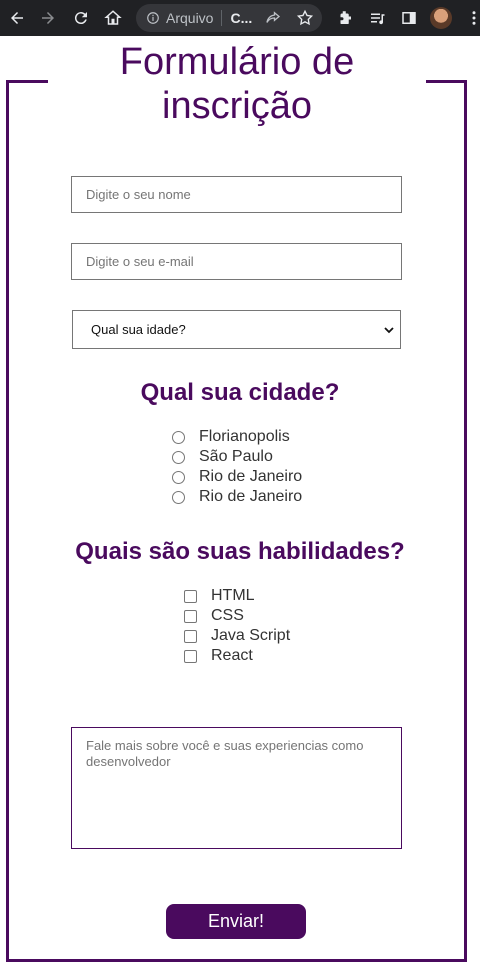 The image size is (480, 971). I want to click on page-title: Formulário de inscrição, so click(237, 84).